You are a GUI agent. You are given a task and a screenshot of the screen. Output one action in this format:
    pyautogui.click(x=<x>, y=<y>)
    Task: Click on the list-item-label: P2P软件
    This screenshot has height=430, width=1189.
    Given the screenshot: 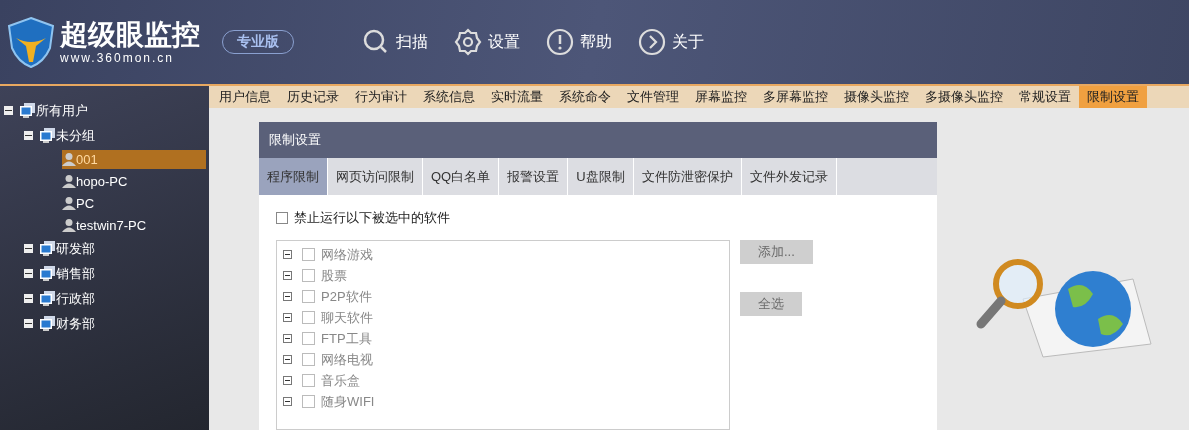 What is the action you would take?
    pyautogui.click(x=346, y=296)
    